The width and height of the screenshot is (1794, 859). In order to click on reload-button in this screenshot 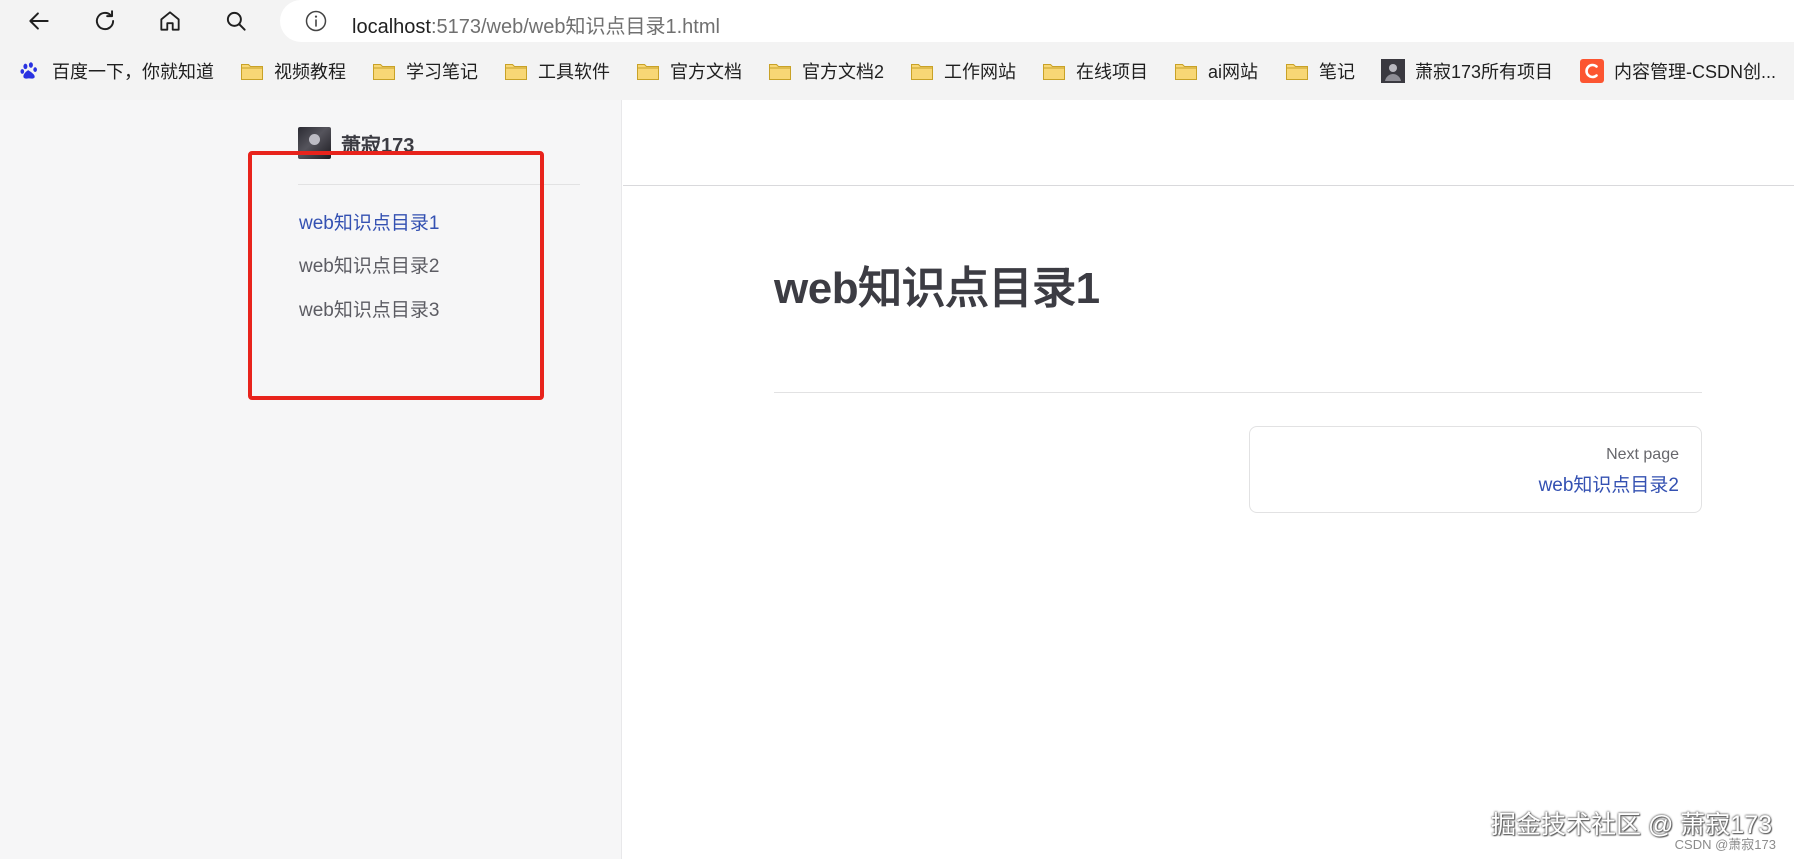, I will do `click(105, 21)`.